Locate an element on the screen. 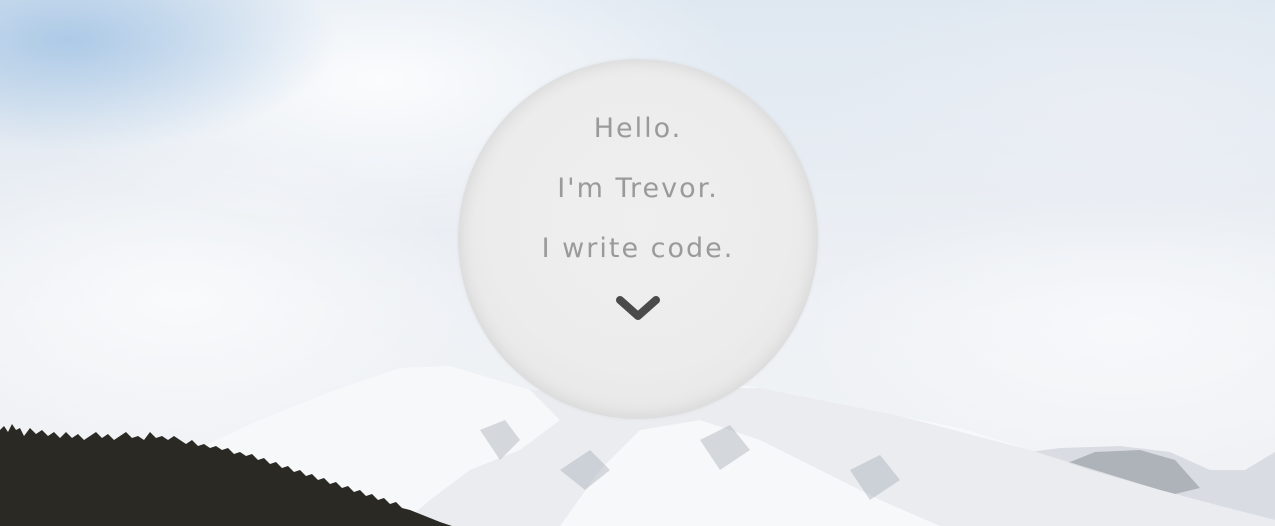  name-text: I'm Trevor. is located at coordinates (638, 188).